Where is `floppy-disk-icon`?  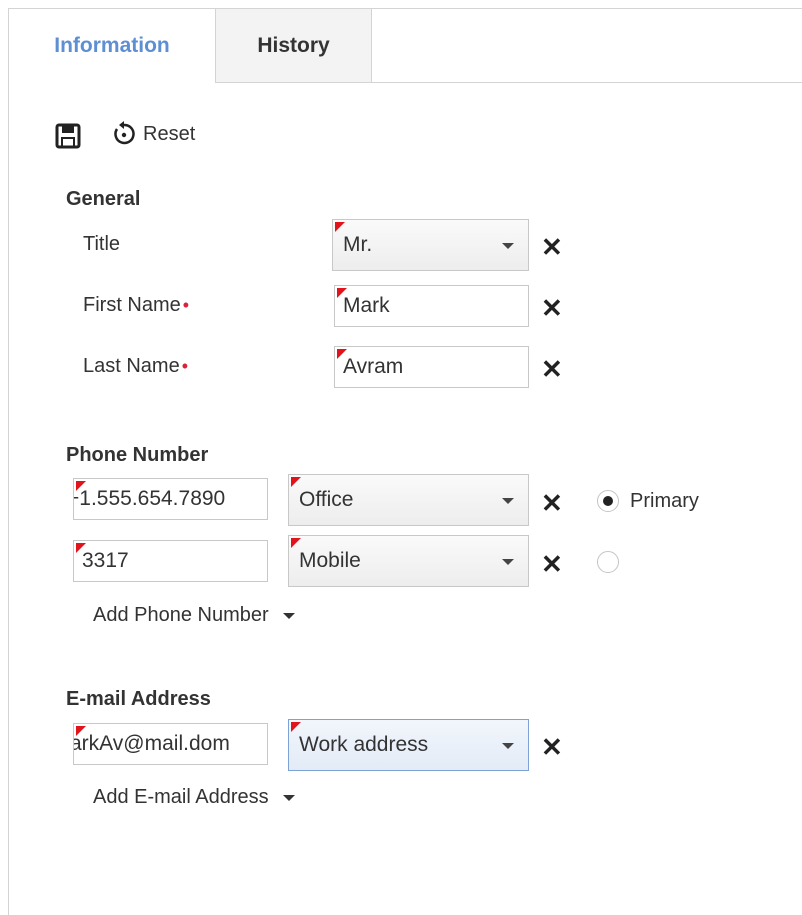
floppy-disk-icon is located at coordinates (68, 136).